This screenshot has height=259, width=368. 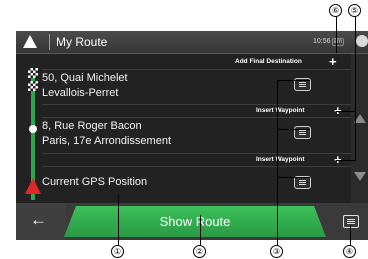 I want to click on page-title: My Route, so click(x=82, y=42).